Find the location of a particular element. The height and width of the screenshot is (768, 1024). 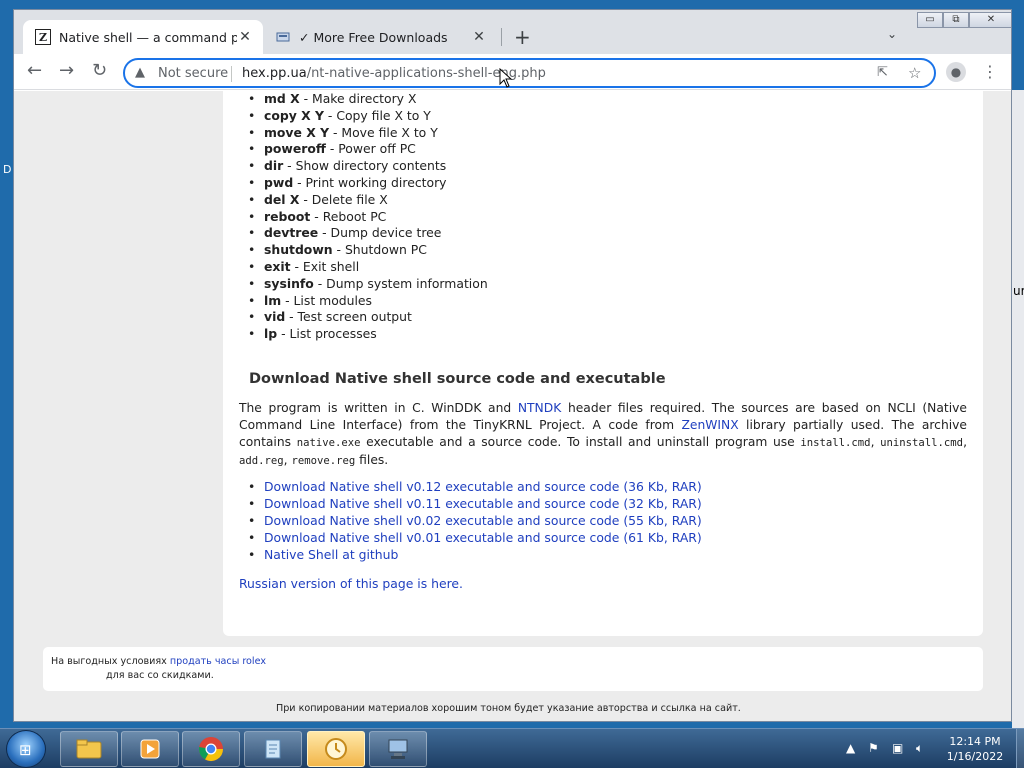

command-name: exit is located at coordinates (277, 266).